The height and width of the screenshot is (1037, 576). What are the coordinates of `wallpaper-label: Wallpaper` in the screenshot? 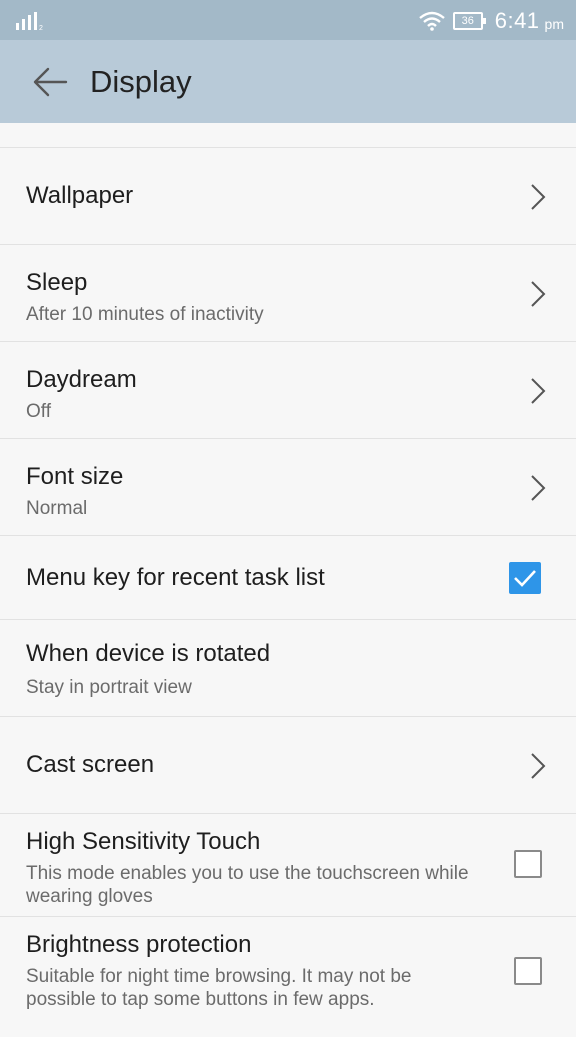 It's located at (80, 195).